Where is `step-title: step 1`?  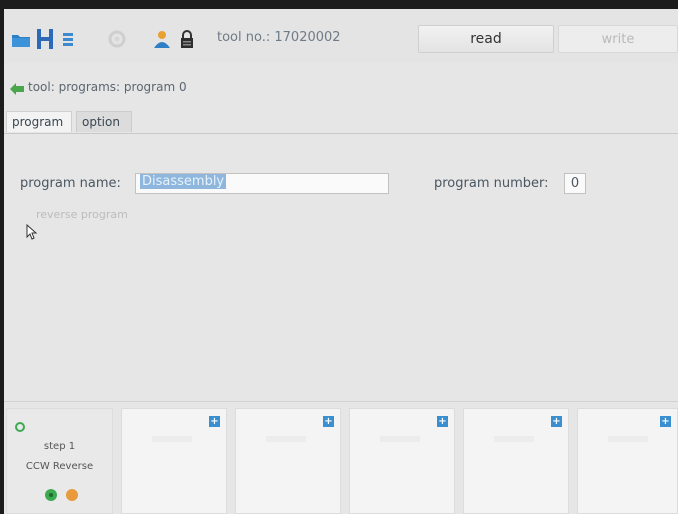 step-title: step 1 is located at coordinates (59, 446).